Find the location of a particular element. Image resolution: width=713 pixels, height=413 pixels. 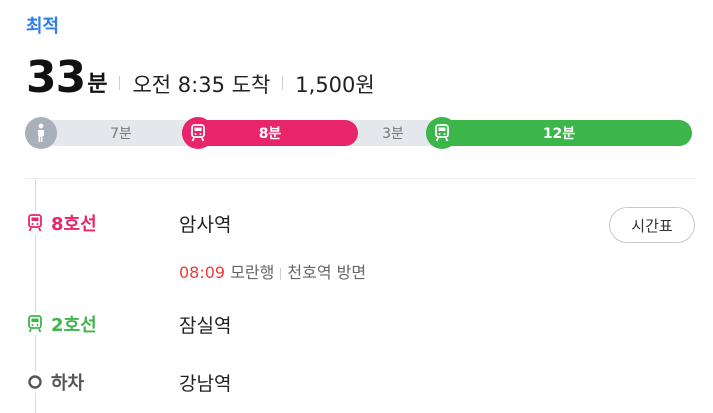

duration-unit: 분 is located at coordinates (97, 84).